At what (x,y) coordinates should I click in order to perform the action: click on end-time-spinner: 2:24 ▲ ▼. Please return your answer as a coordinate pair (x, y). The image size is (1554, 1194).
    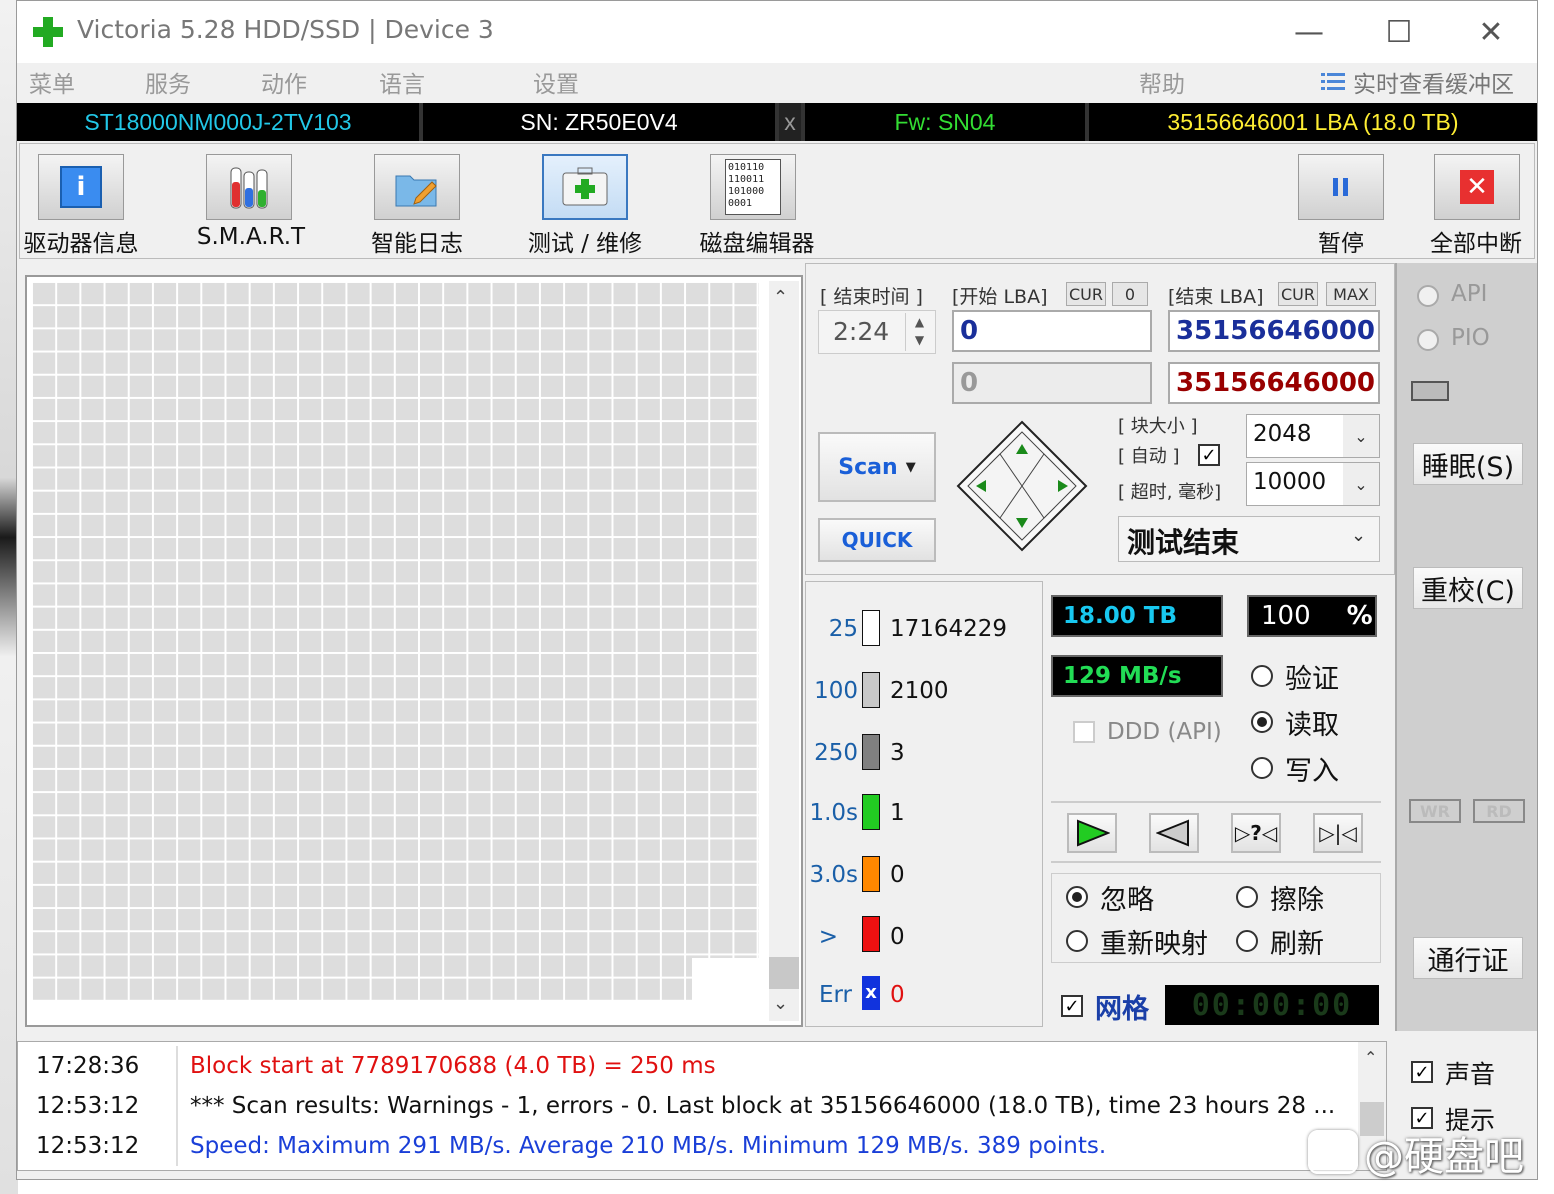
    Looking at the image, I should click on (877, 332).